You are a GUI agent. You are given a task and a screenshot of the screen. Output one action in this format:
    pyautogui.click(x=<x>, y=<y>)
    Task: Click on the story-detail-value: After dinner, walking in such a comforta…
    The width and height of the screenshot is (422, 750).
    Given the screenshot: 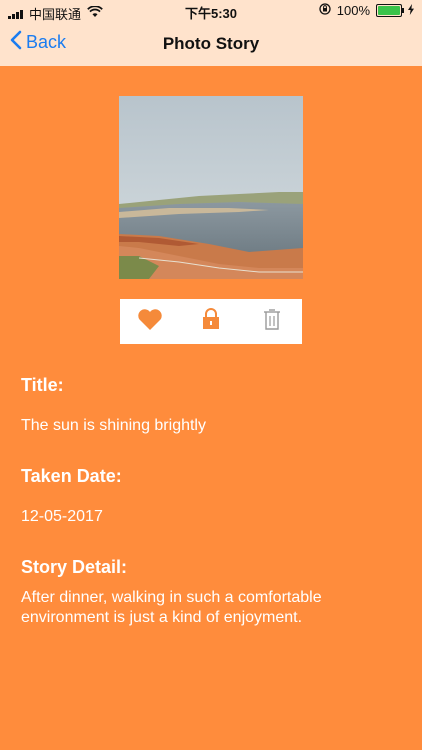 What is the action you would take?
    pyautogui.click(x=171, y=607)
    